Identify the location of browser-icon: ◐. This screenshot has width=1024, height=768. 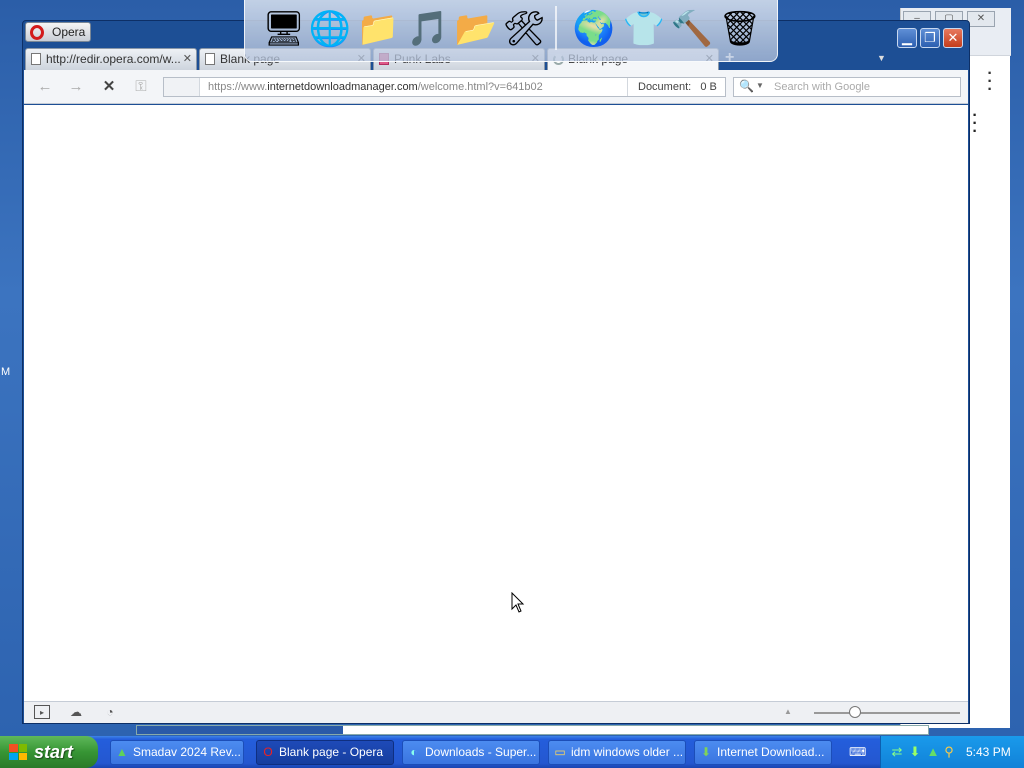
(414, 752).